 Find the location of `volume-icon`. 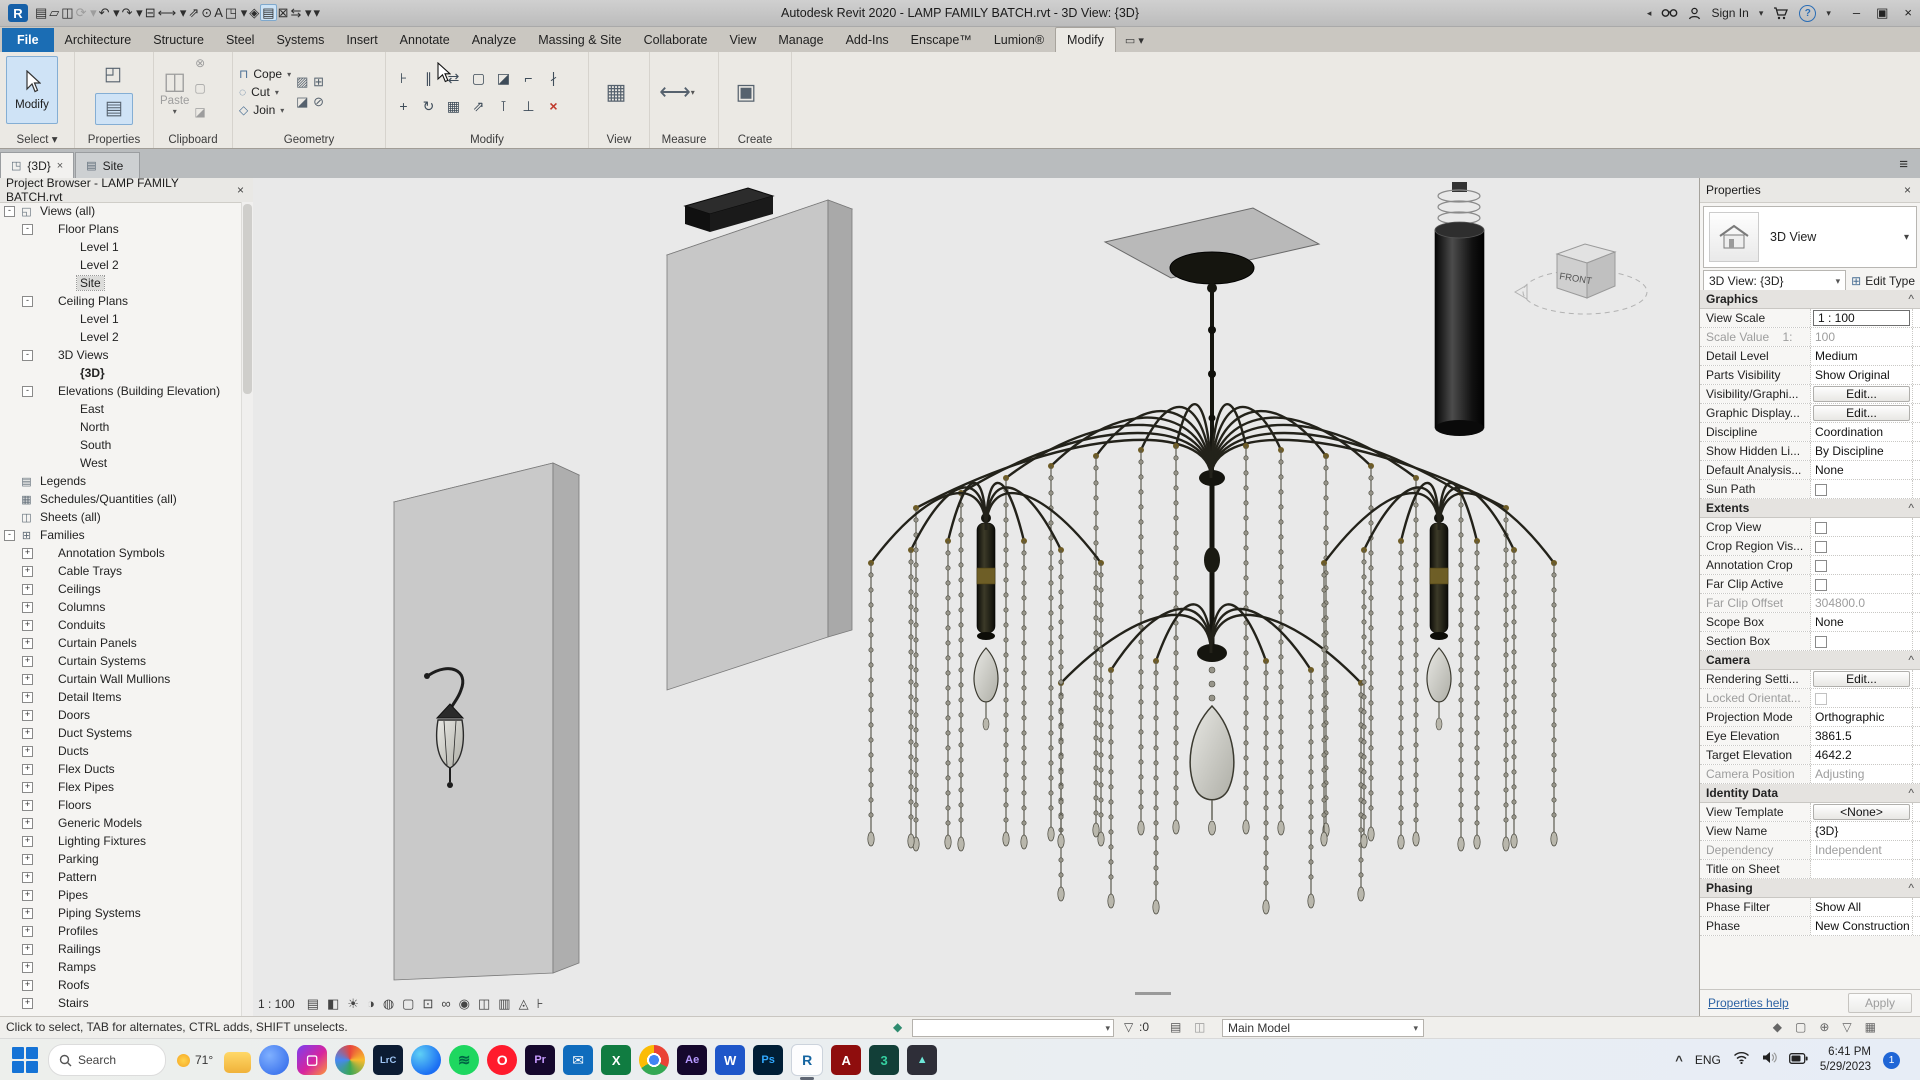

volume-icon is located at coordinates (1769, 1060).